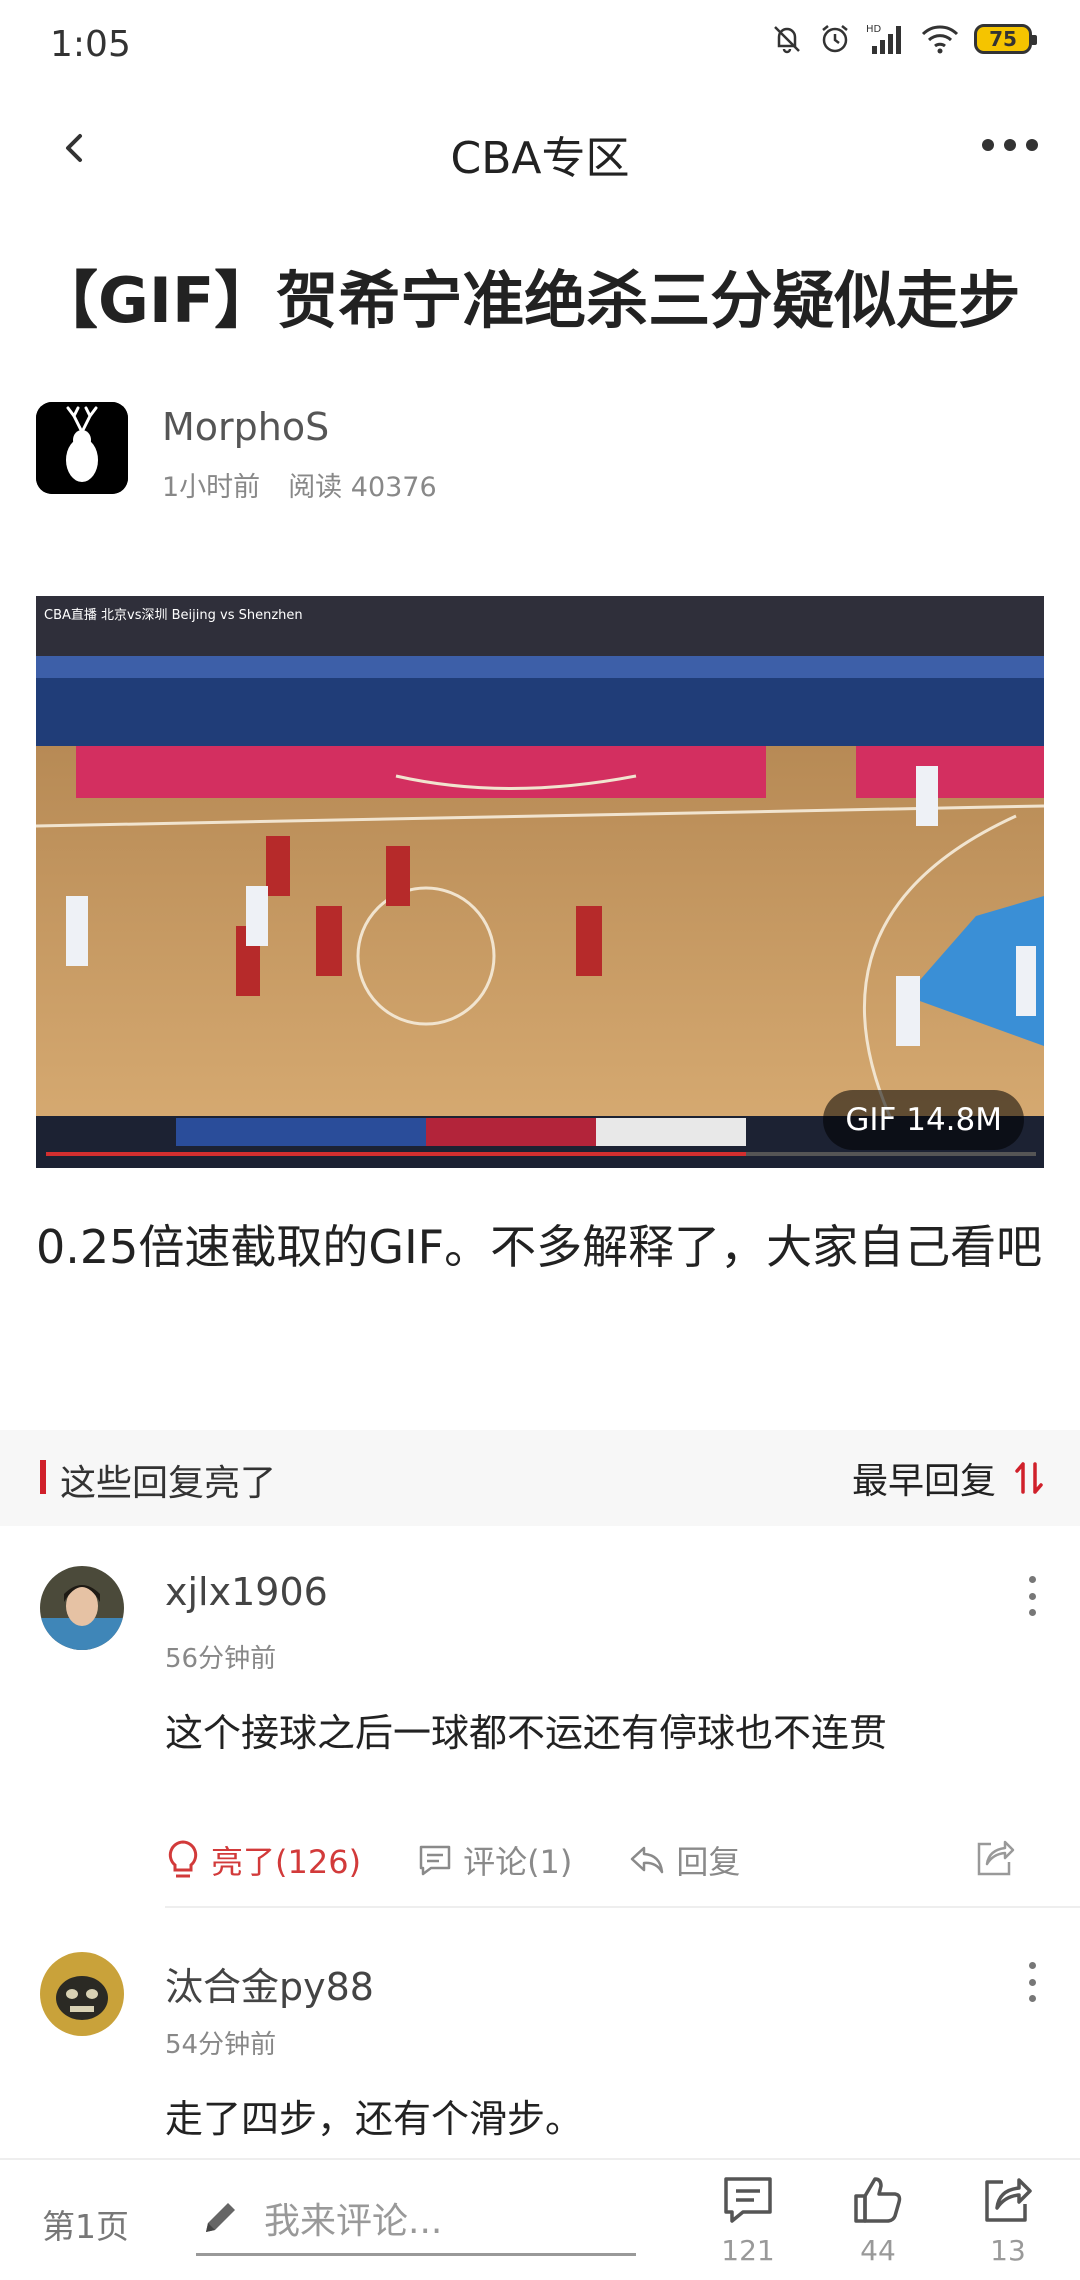  Describe the element at coordinates (878, 2250) in the screenshot. I see `likes-count: 44` at that location.